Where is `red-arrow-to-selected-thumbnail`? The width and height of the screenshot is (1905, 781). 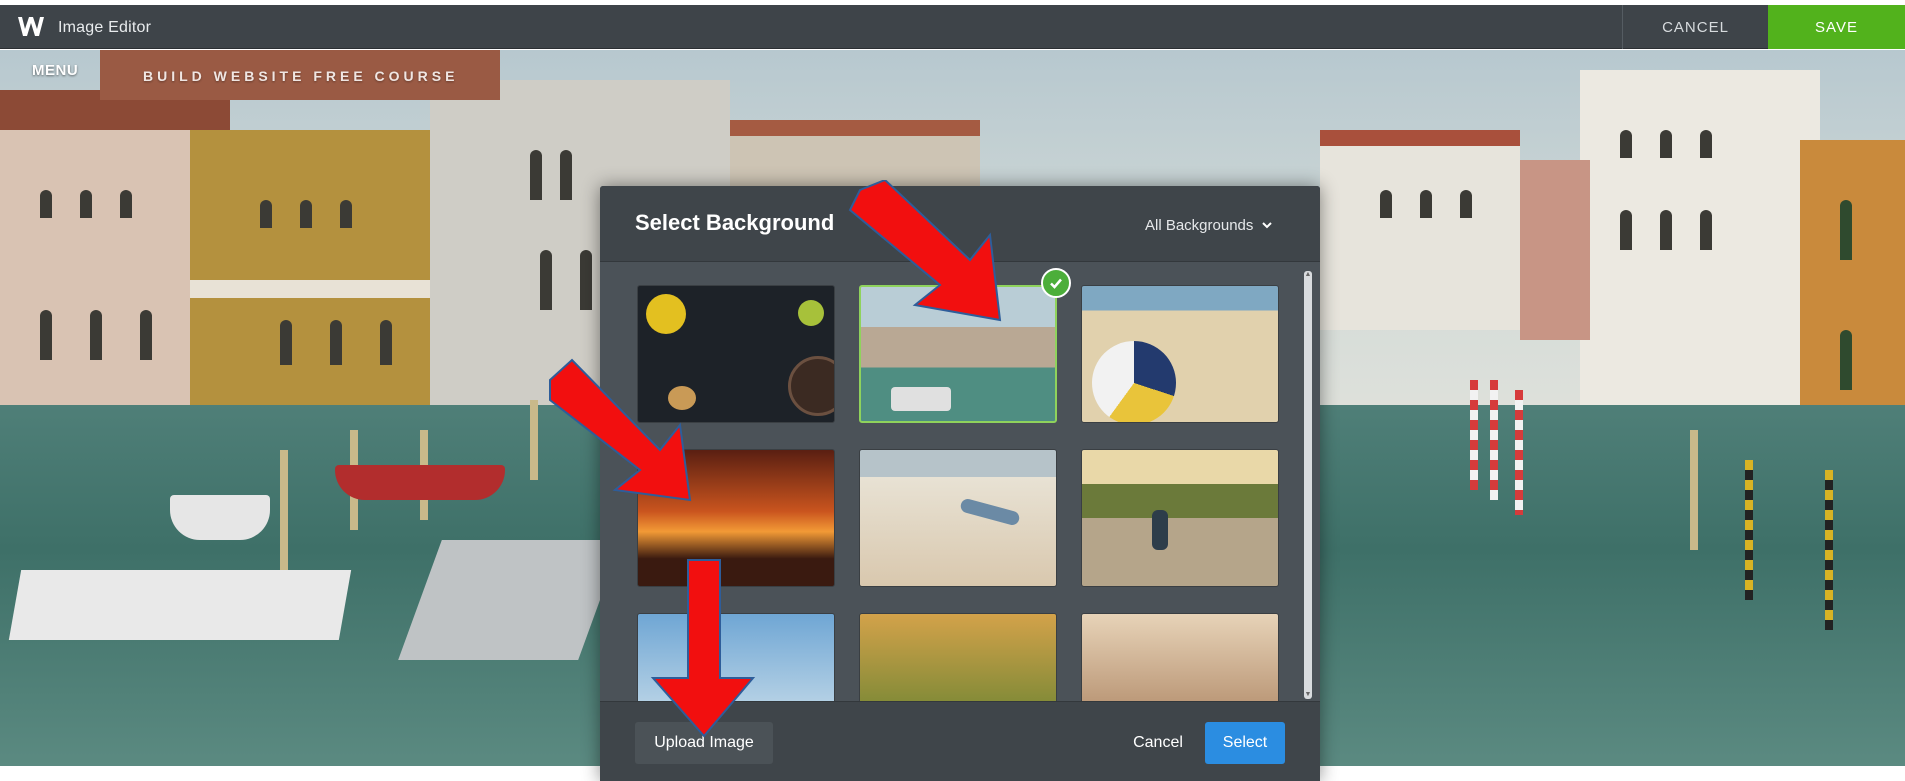
red-arrow-to-selected-thumbnail is located at coordinates (925, 251).